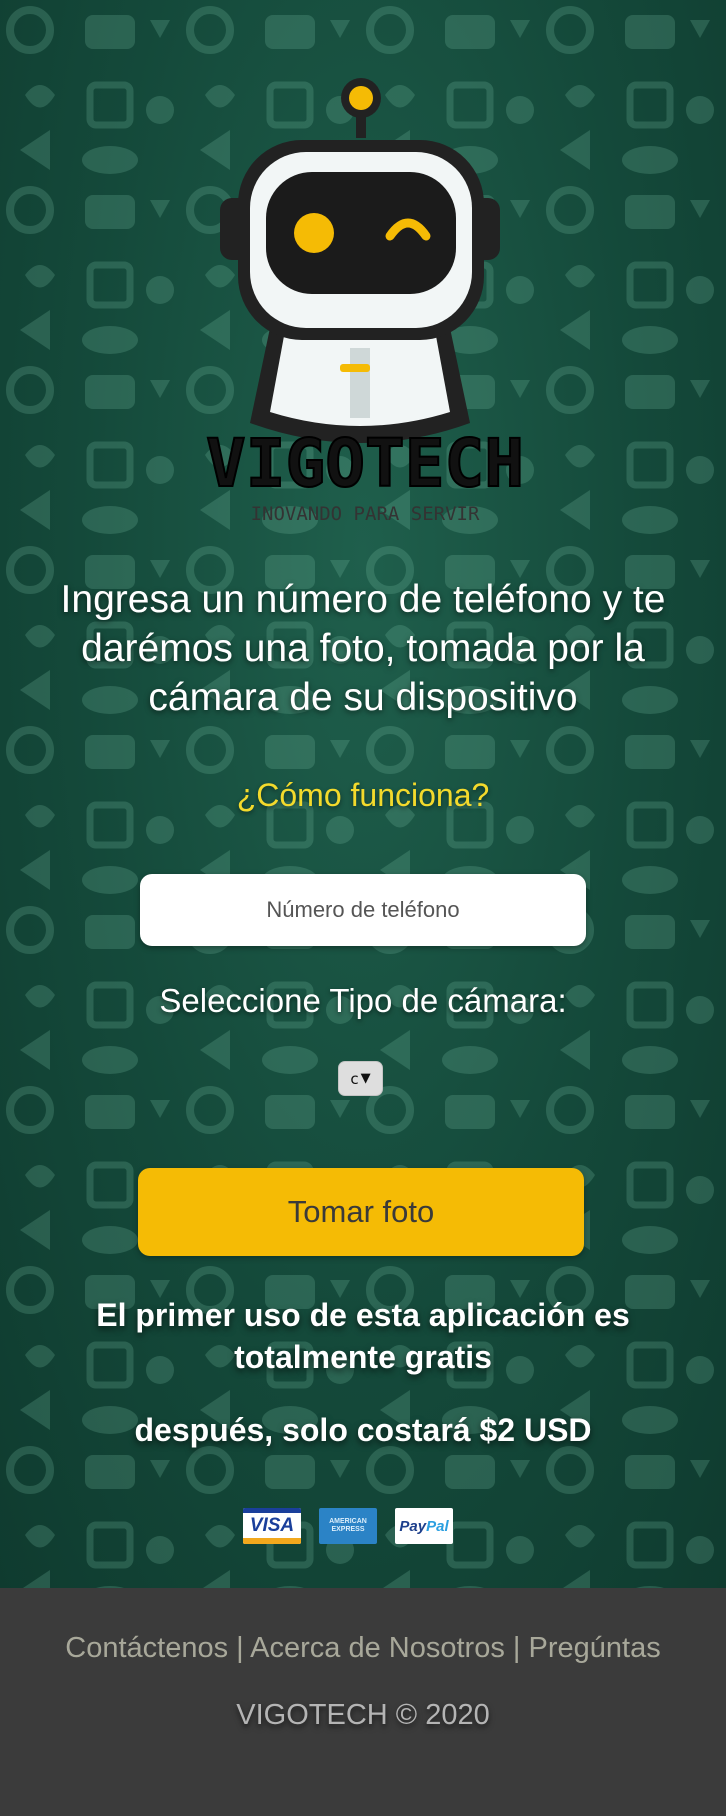 The width and height of the screenshot is (726, 1816). I want to click on payment-methods: VISA AMERICAN EXPRESS Pay Pal, so click(363, 1526).